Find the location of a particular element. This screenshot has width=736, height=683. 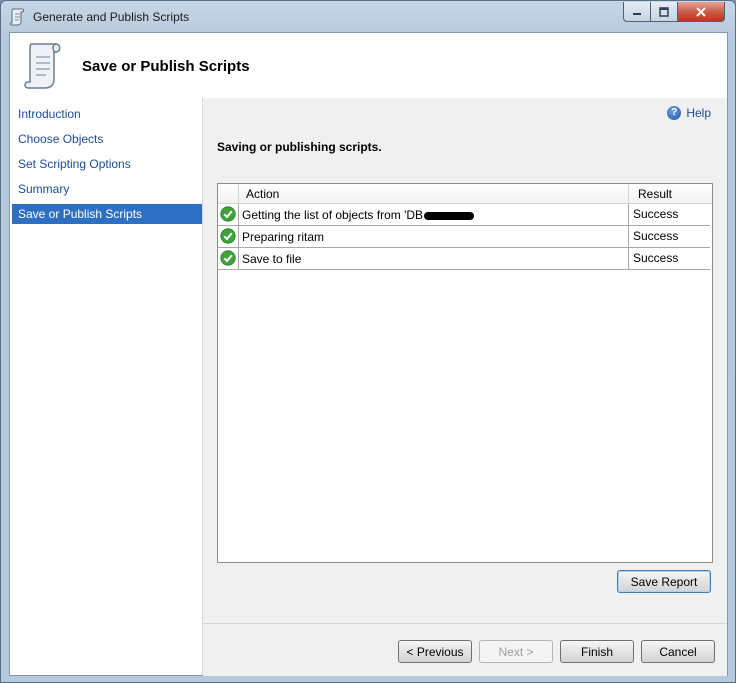

previous-button: < Previous is located at coordinates (435, 651).